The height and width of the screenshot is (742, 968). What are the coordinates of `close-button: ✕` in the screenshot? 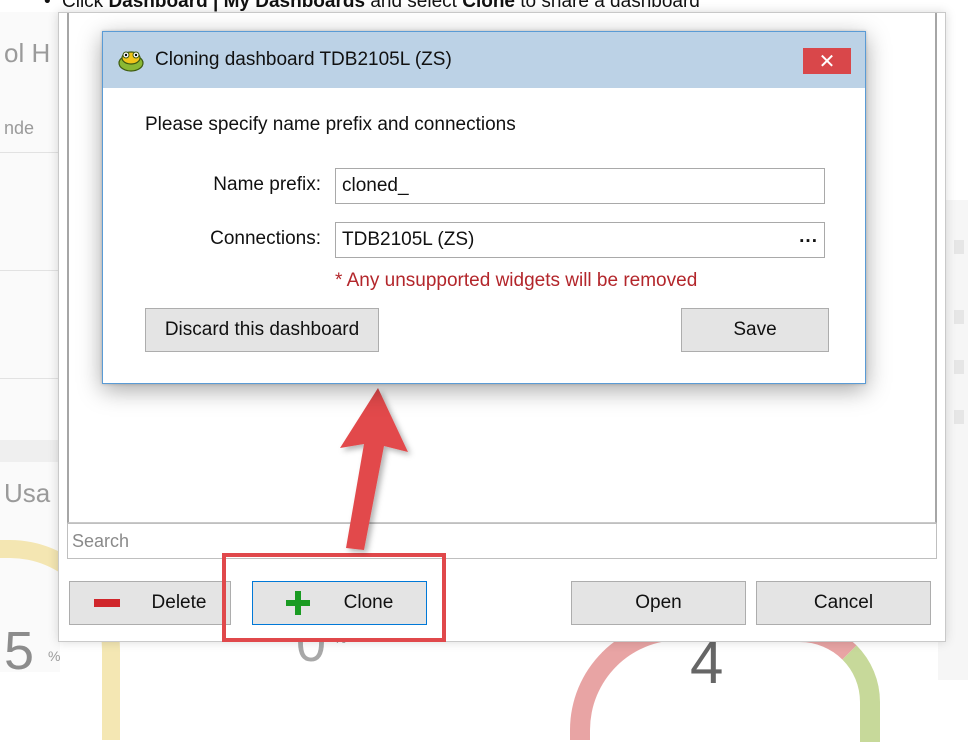 It's located at (827, 61).